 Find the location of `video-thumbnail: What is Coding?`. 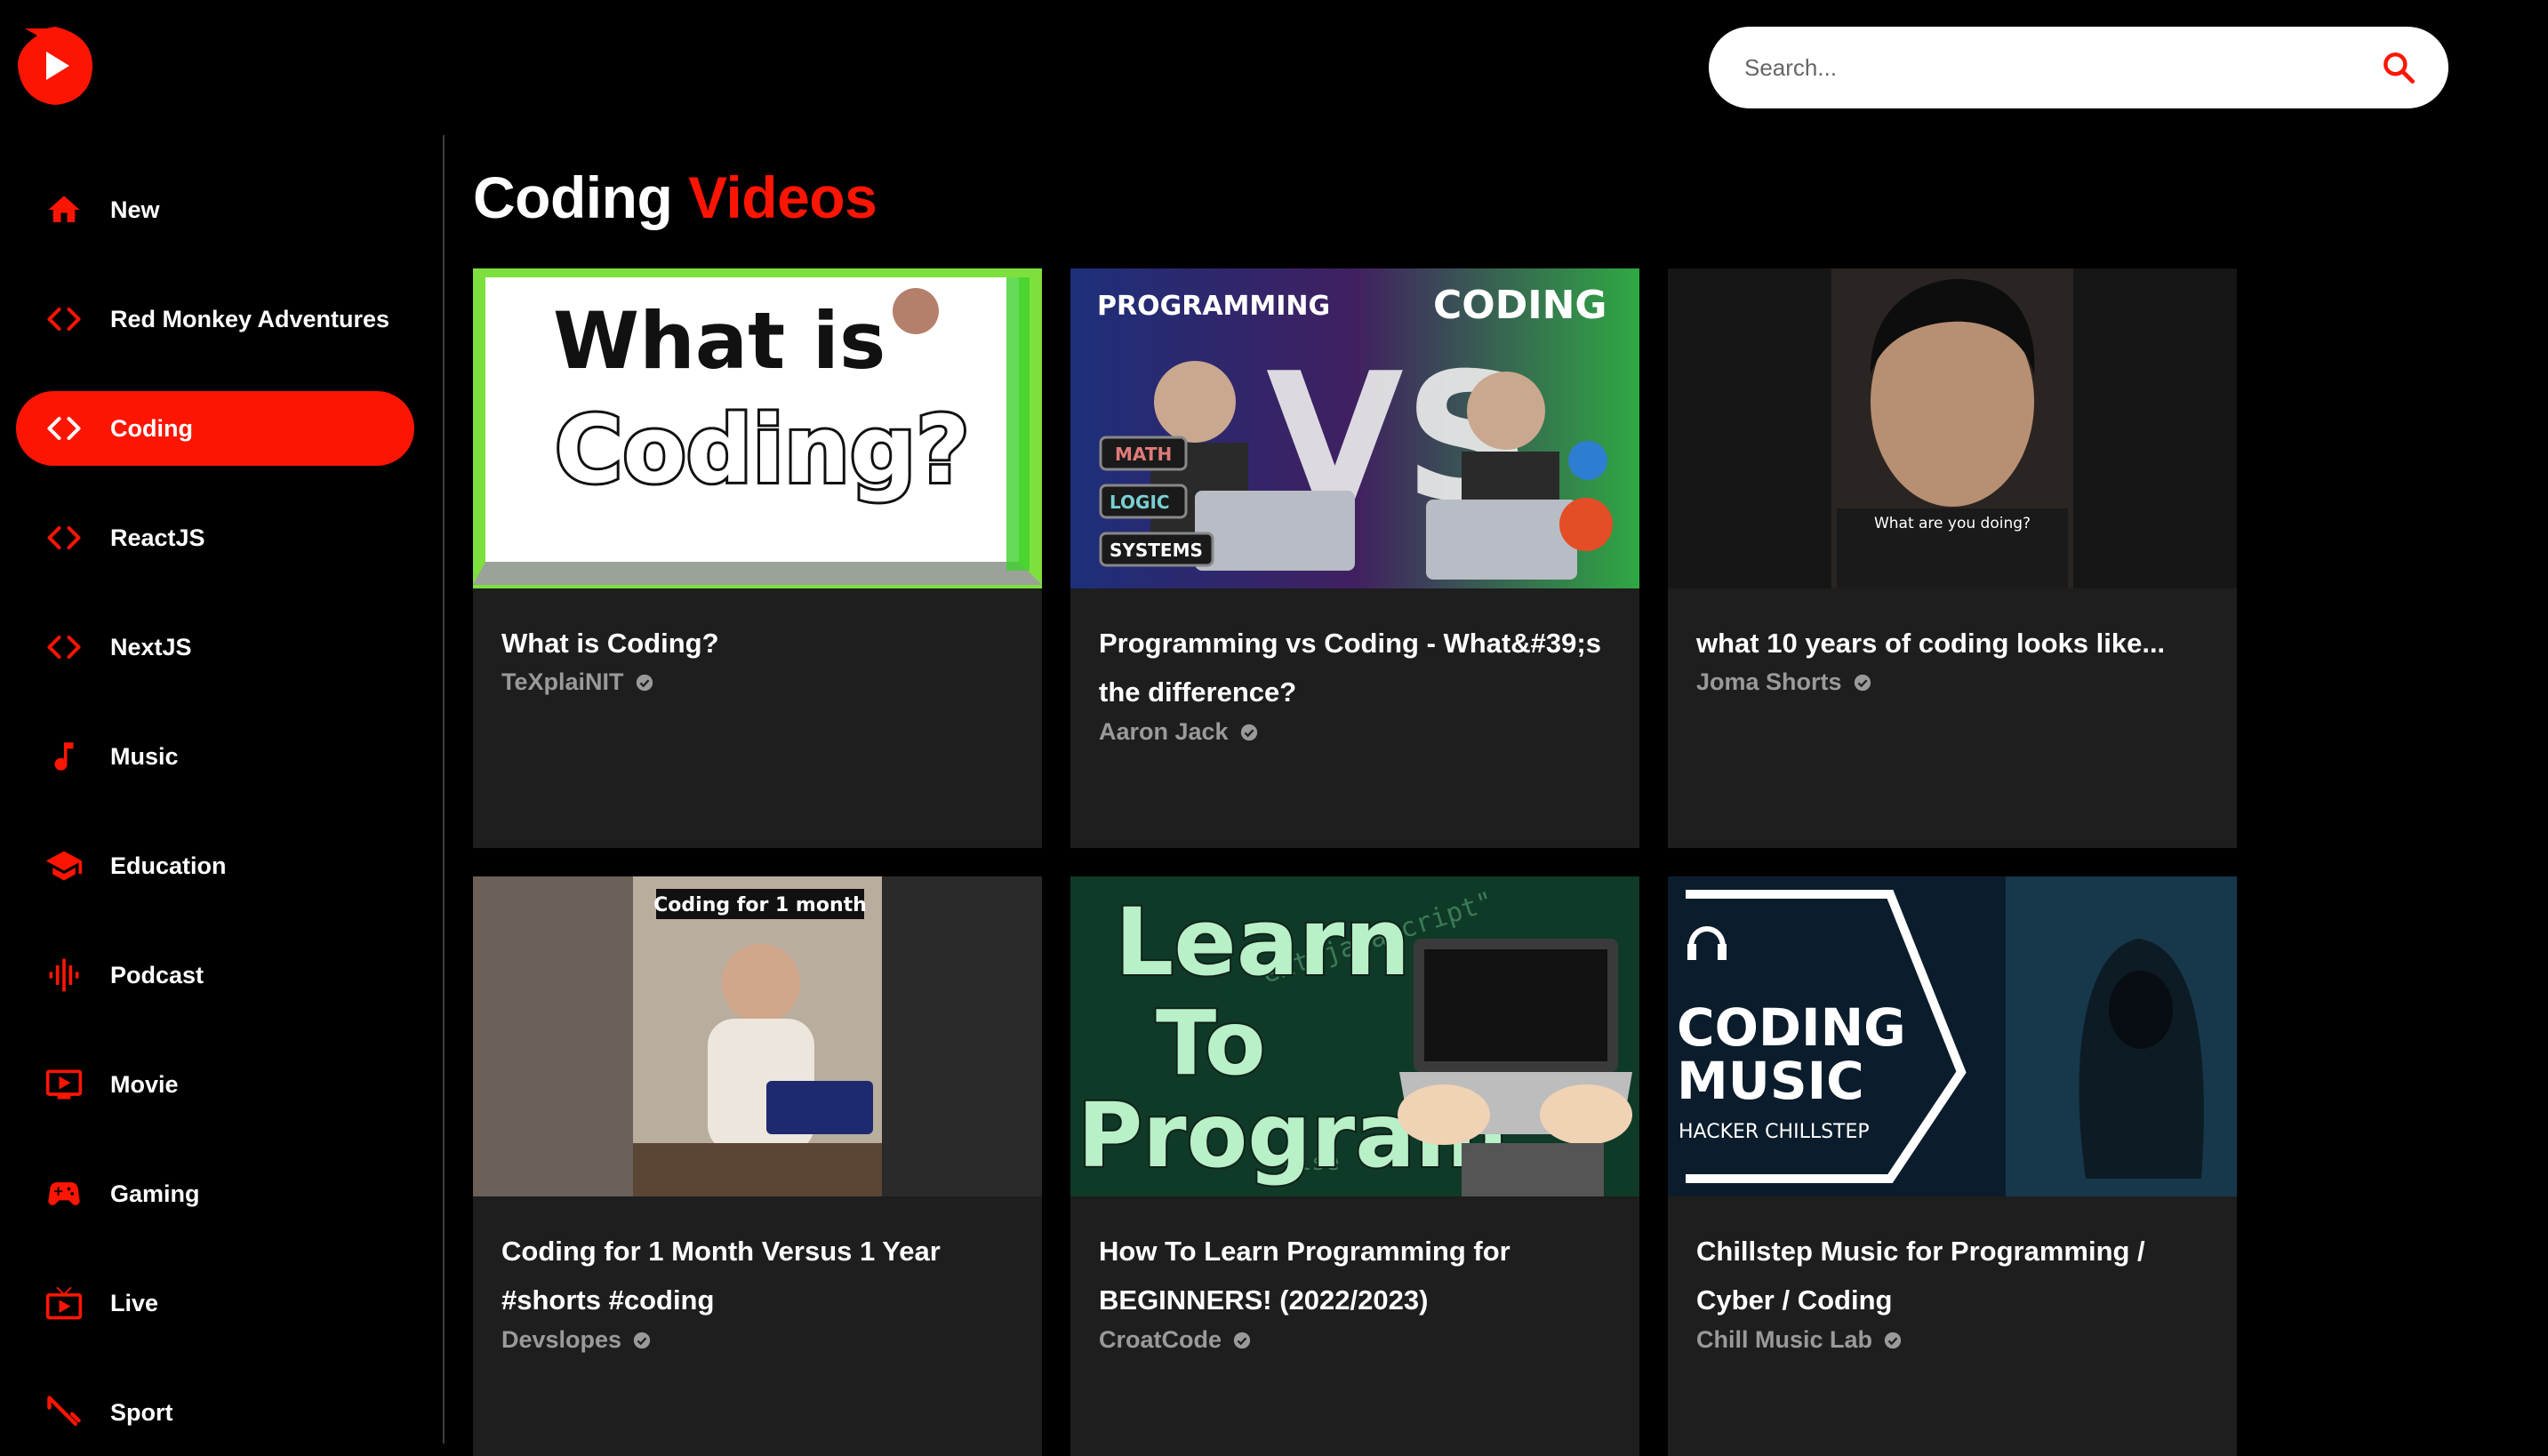

video-thumbnail: What is Coding? is located at coordinates (758, 428).